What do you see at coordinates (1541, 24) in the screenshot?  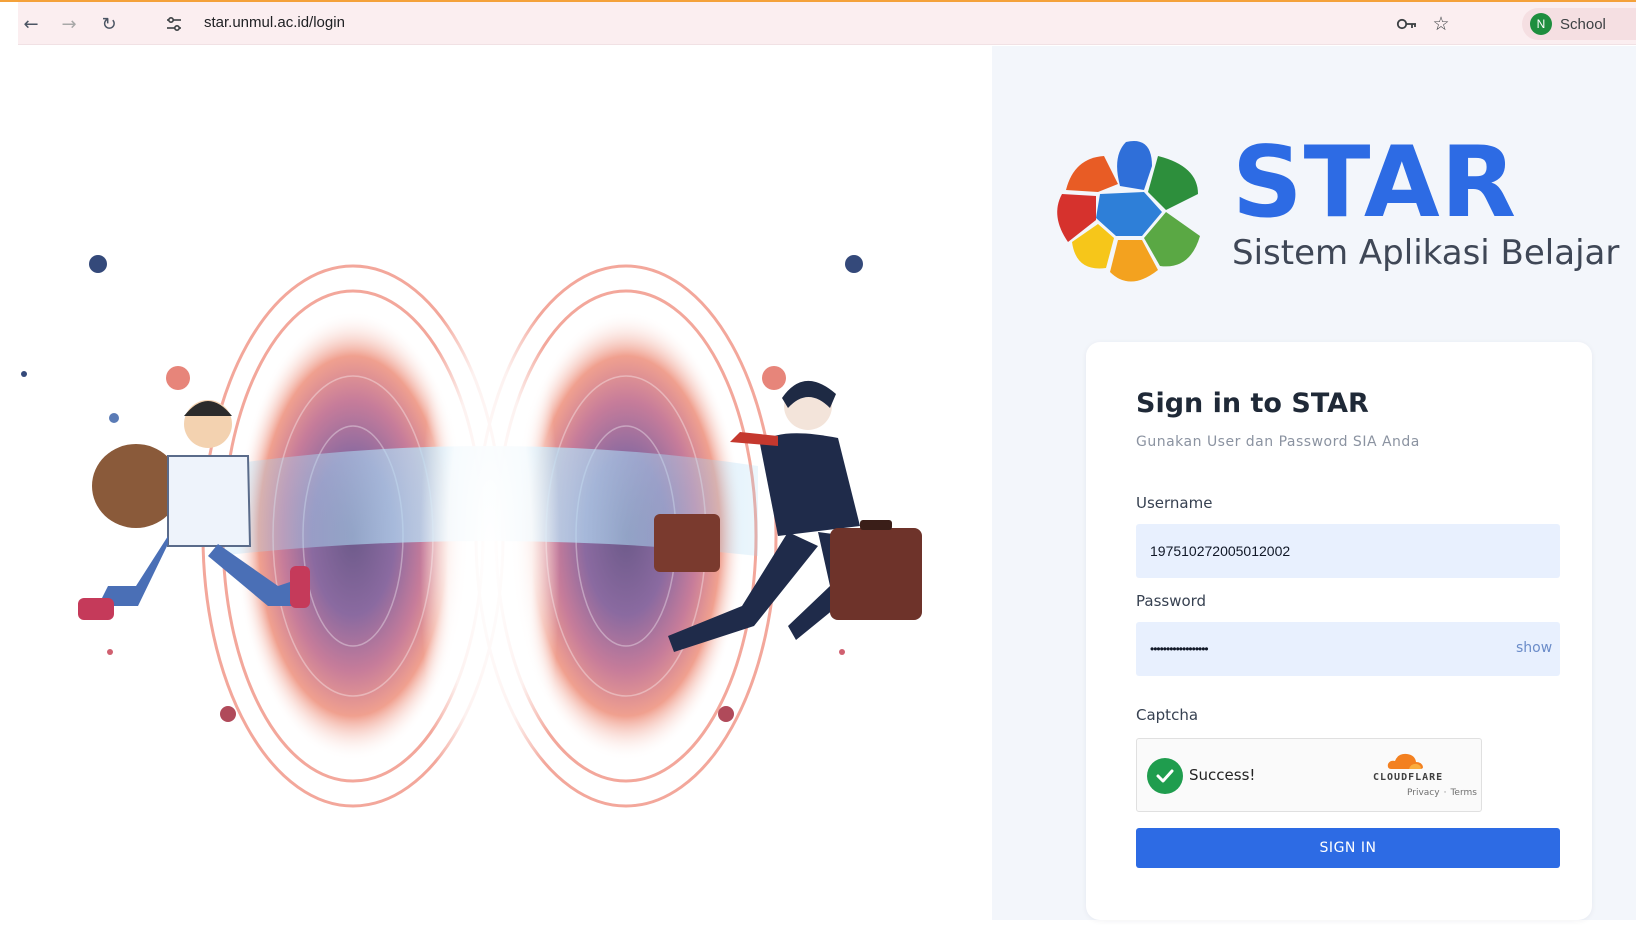 I see `avatar: N` at bounding box center [1541, 24].